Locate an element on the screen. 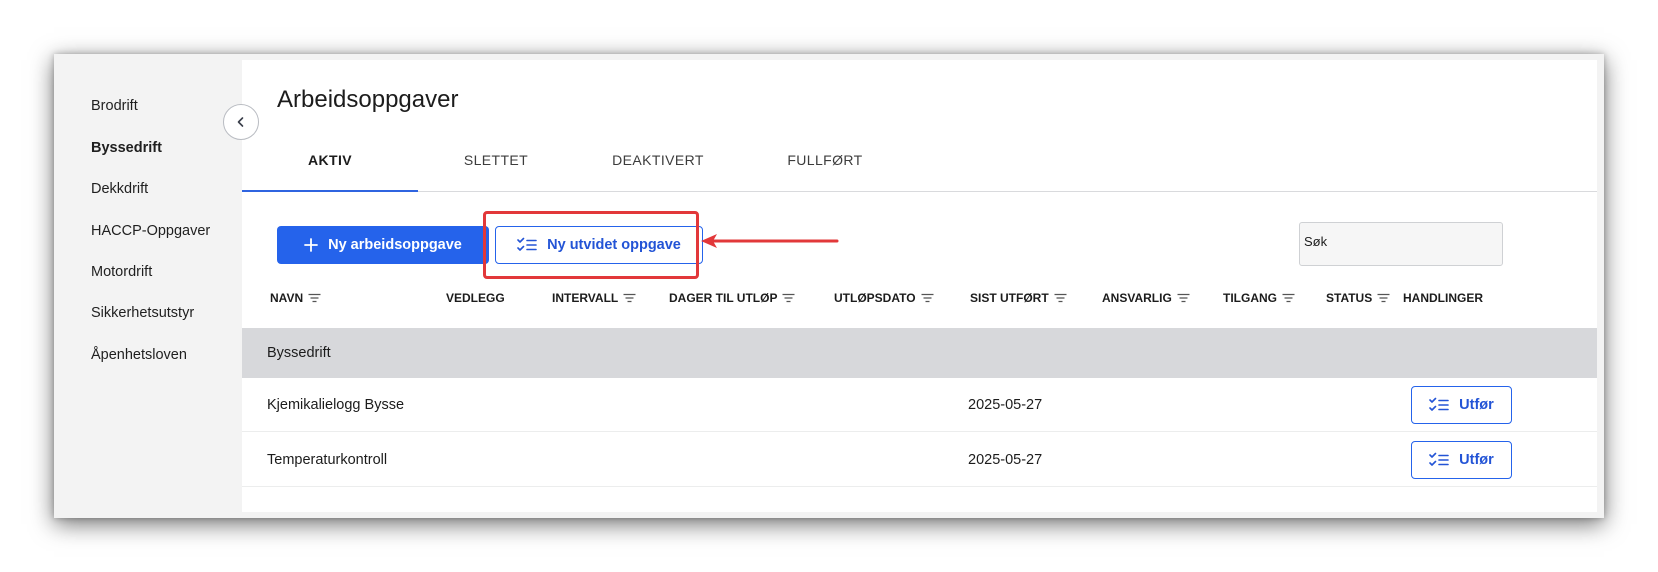  search-field is located at coordinates (1401, 244).